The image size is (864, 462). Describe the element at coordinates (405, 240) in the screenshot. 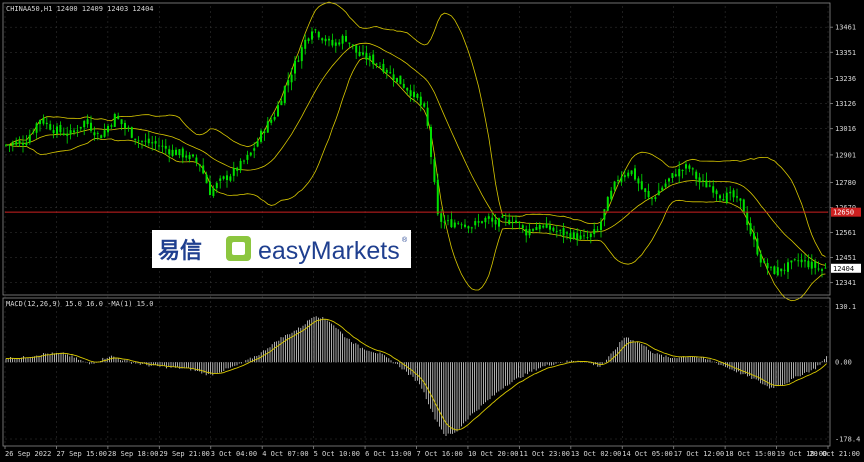

I see `logo-registered-mark: ®` at that location.